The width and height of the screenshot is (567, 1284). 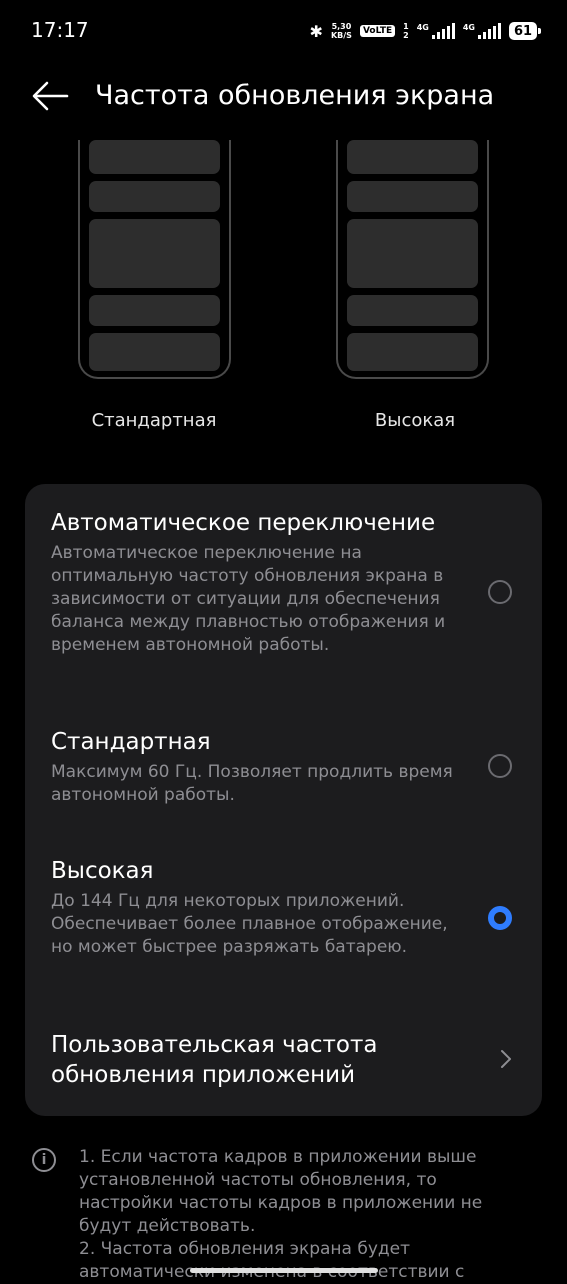 I want to click on volte-badge: VoLTE, so click(x=377, y=31).